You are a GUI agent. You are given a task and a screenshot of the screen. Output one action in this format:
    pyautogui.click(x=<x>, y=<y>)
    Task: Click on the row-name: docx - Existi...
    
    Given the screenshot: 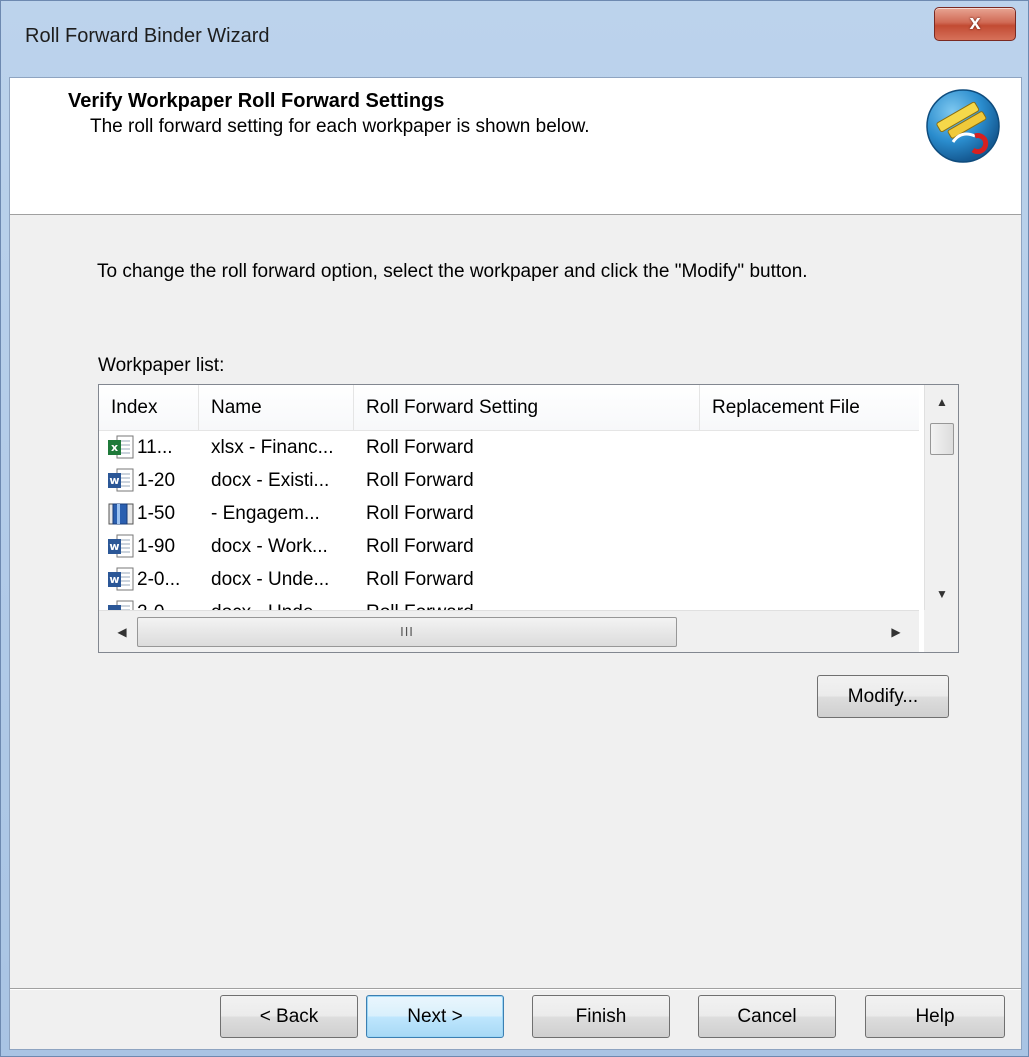 What is the action you would take?
    pyautogui.click(x=270, y=480)
    